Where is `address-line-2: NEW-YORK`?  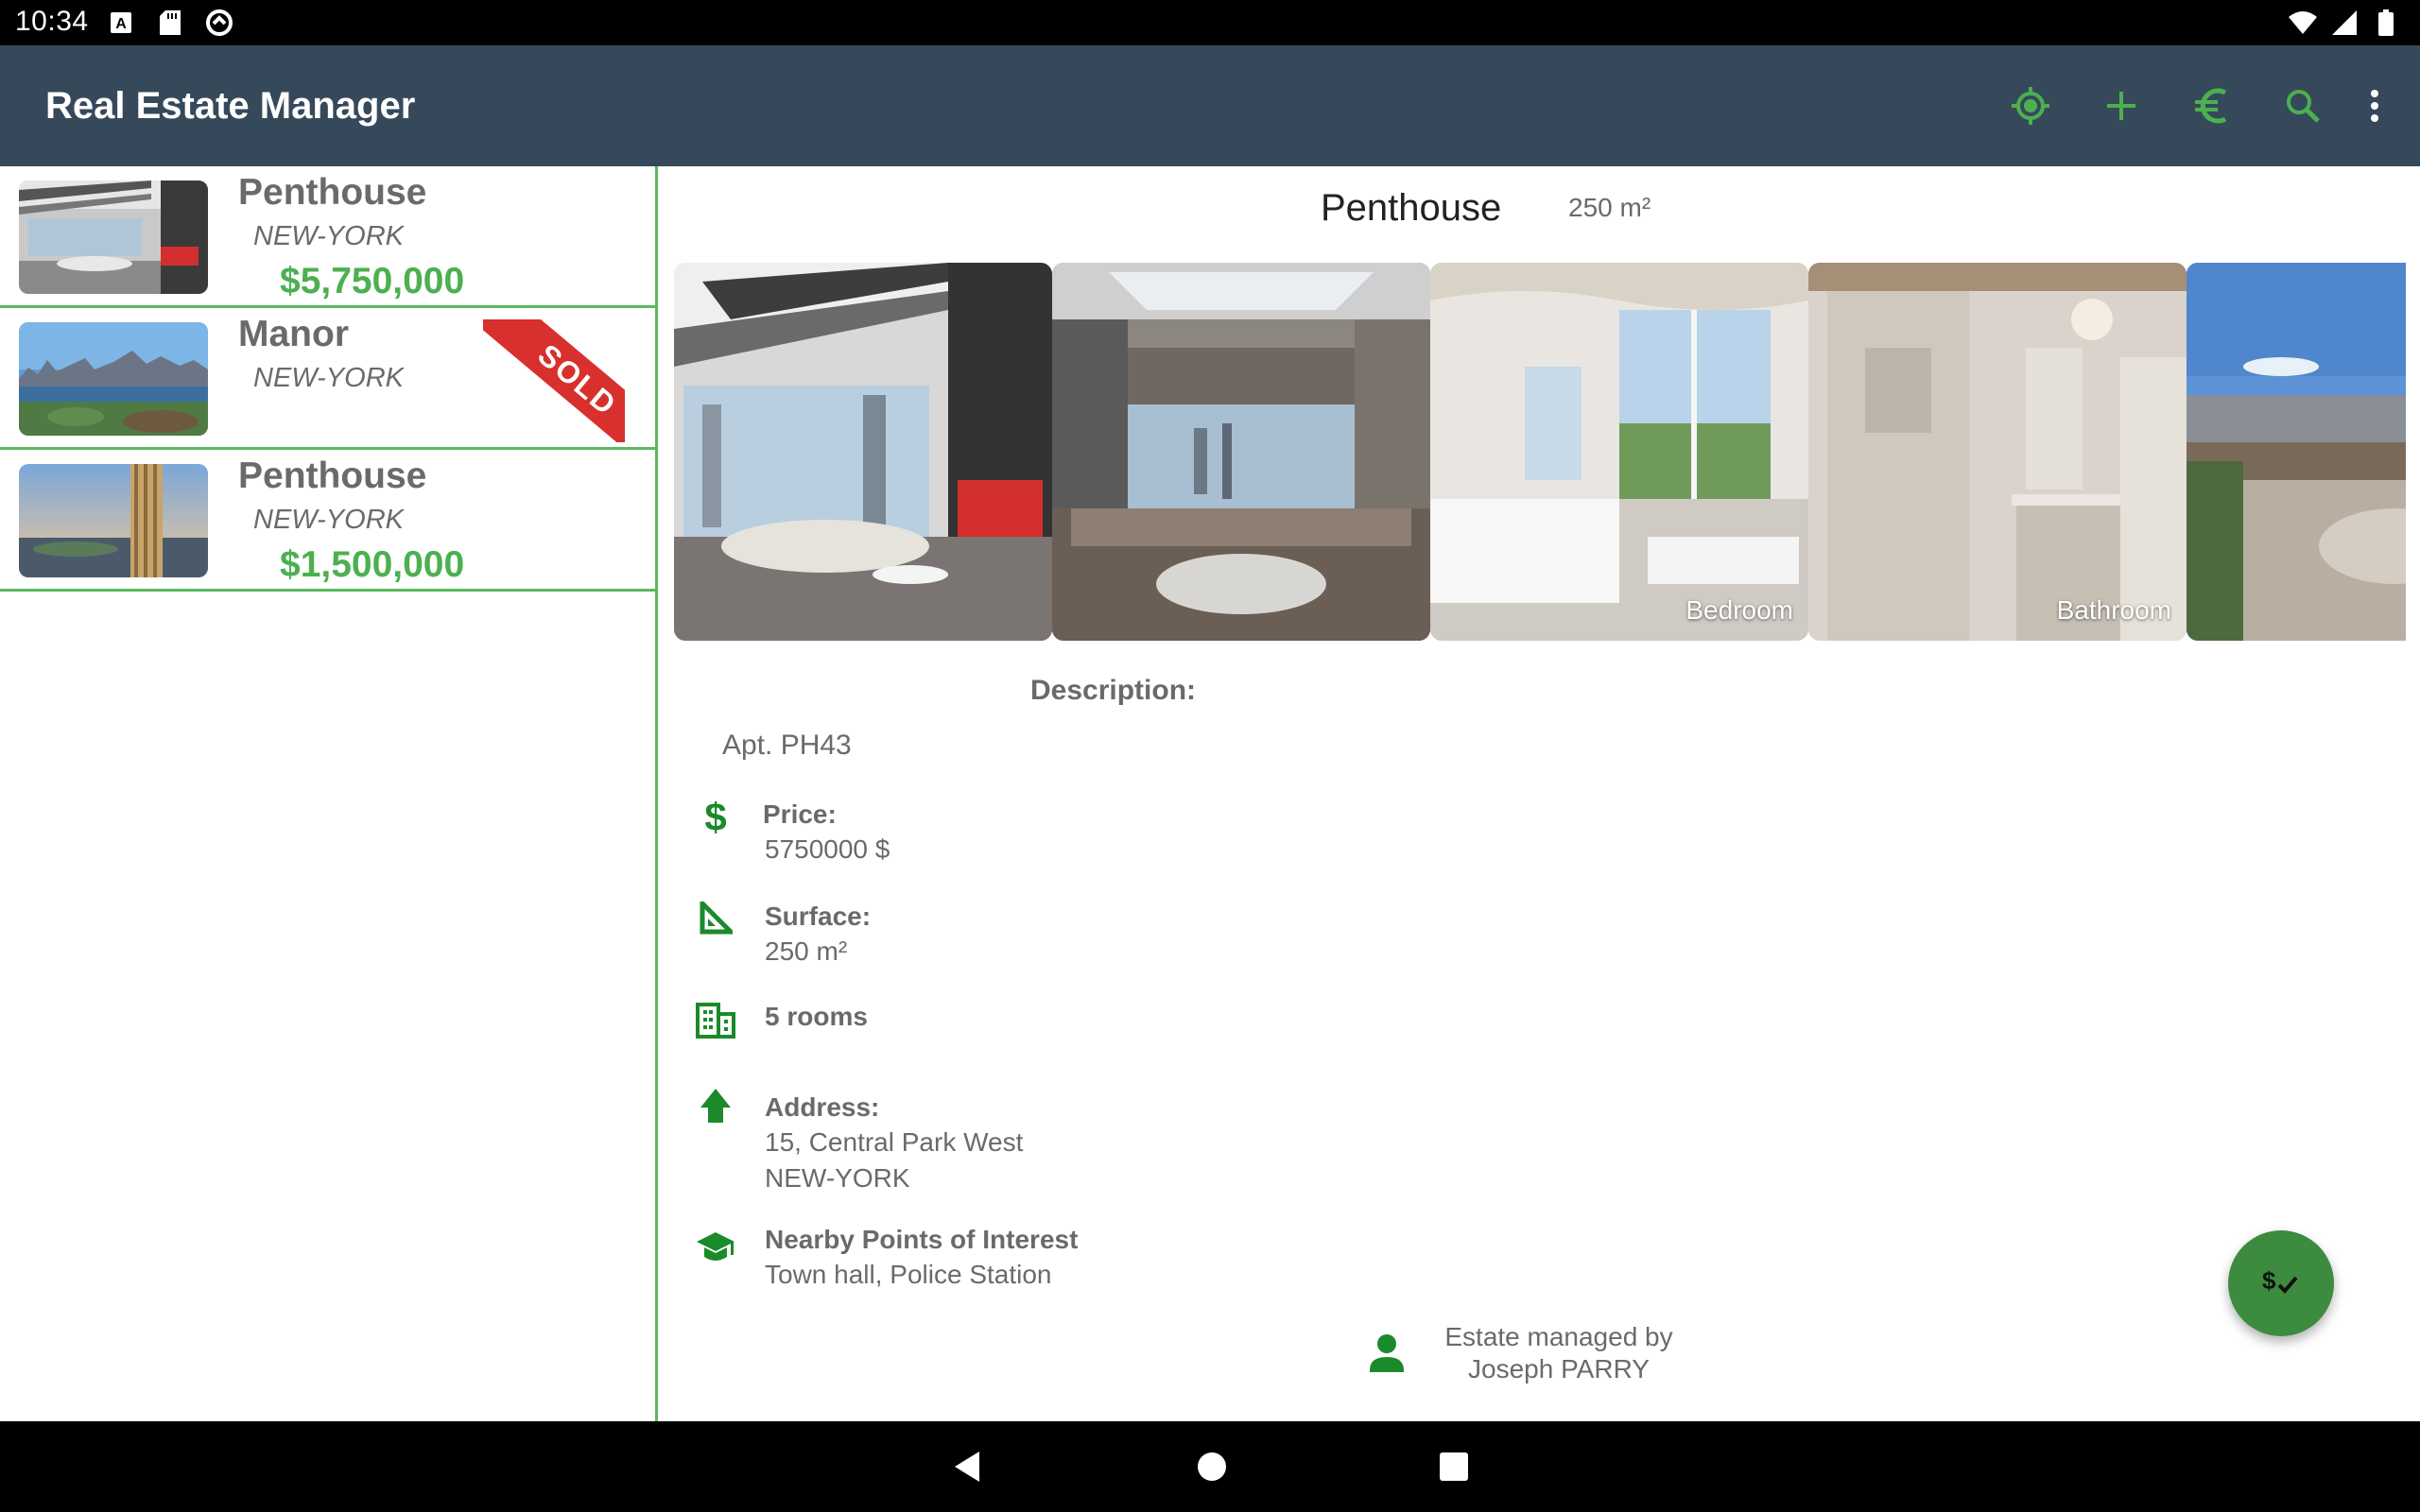 address-line-2: NEW-YORK is located at coordinates (838, 1178).